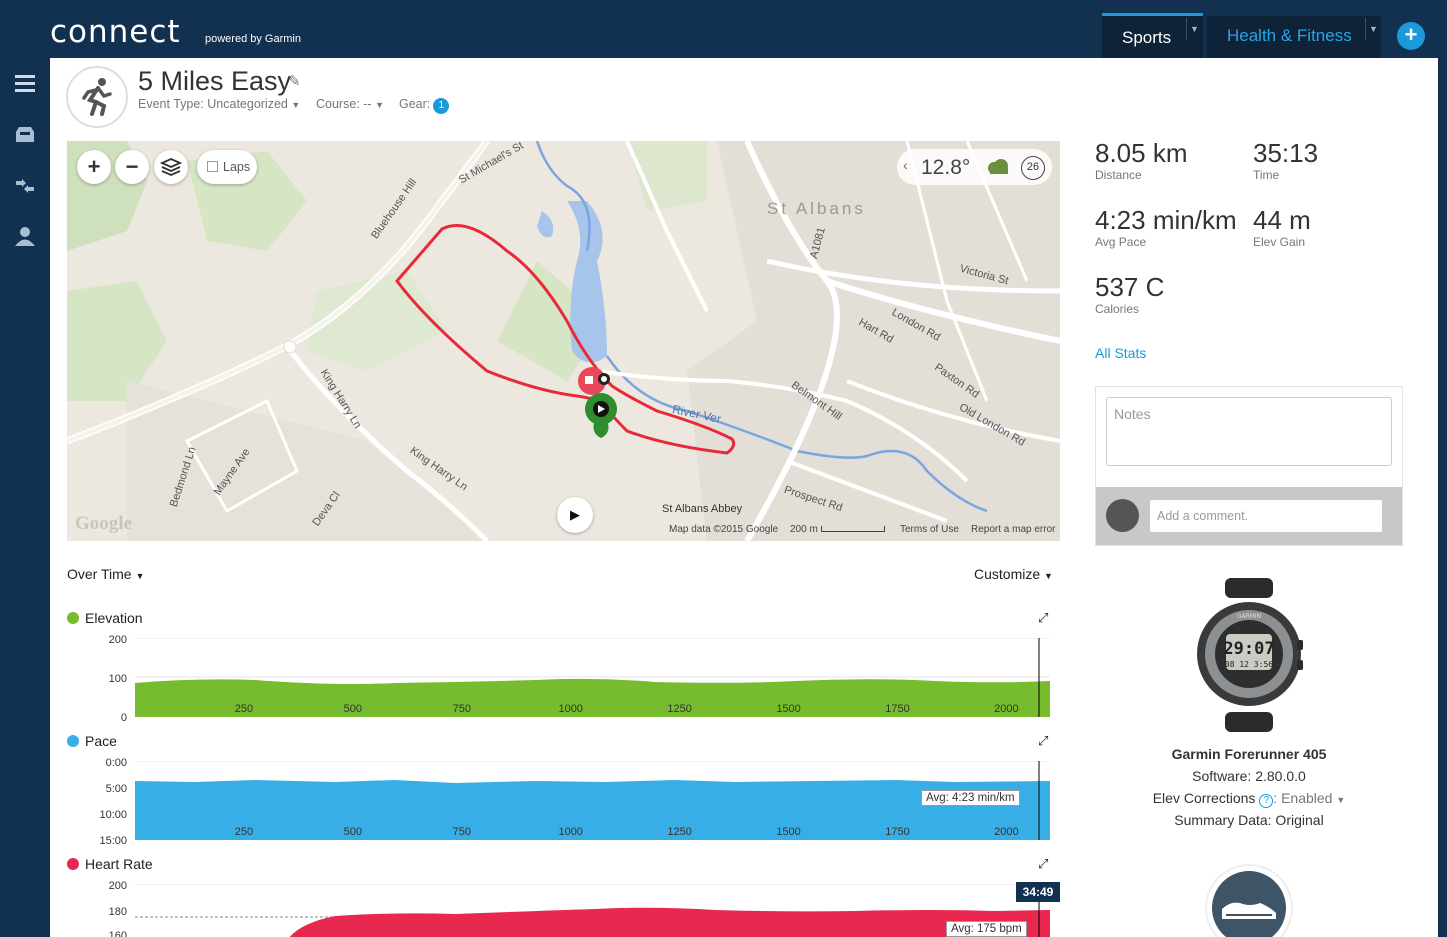  I want to click on pace-average-label: Avg: 4:23 min/km, so click(970, 798).